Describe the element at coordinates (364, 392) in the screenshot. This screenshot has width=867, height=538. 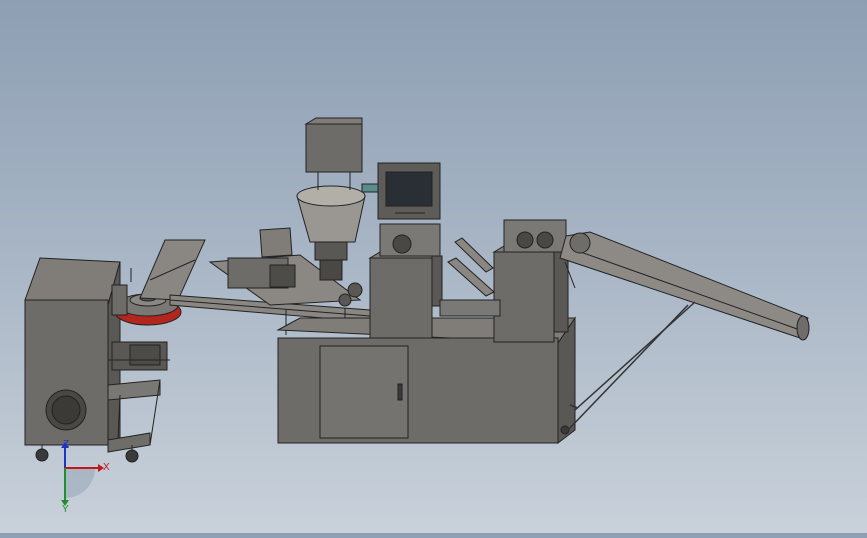
I see `cabinet-door` at that location.